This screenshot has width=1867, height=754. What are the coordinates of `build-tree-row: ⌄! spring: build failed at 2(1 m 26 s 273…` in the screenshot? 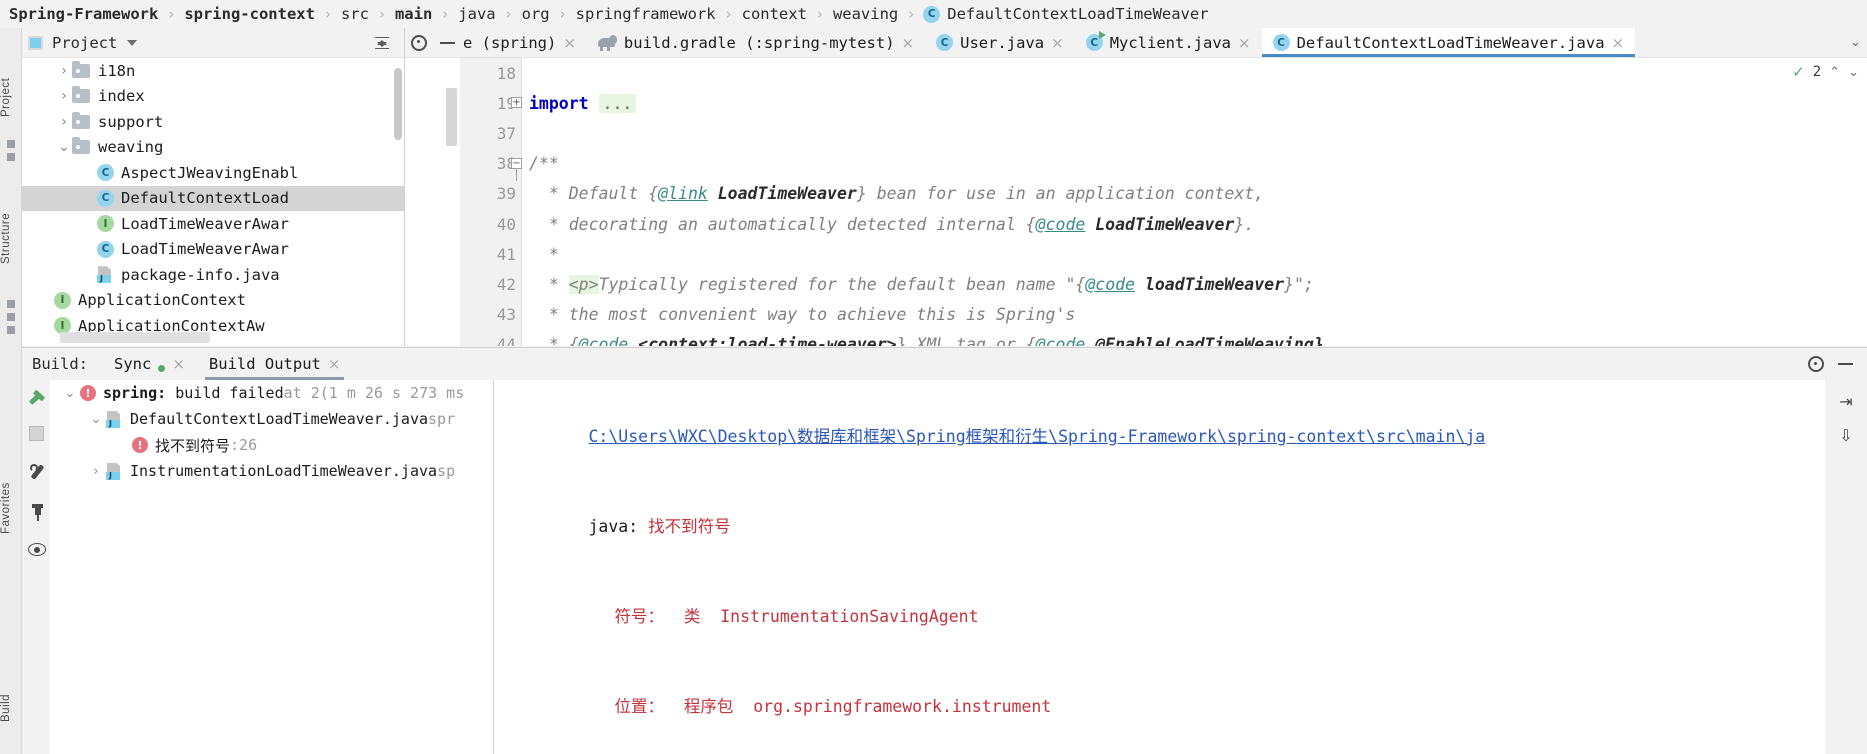 It's located at (271, 393).